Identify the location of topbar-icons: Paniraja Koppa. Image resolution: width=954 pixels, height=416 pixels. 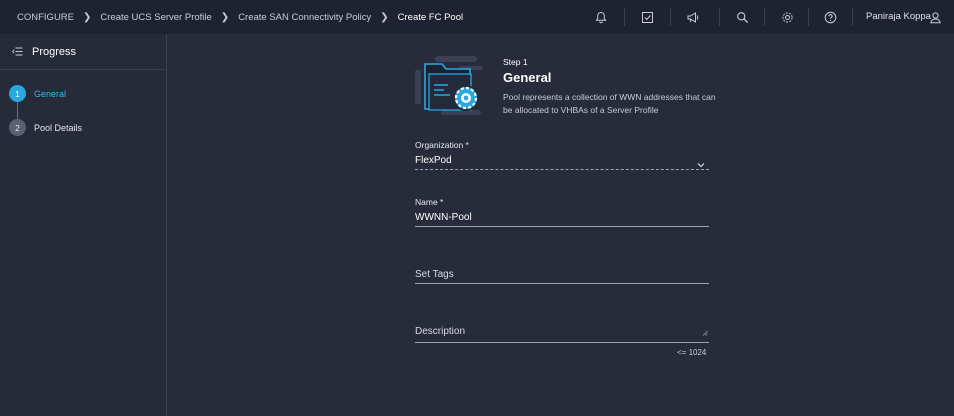
(477, 17).